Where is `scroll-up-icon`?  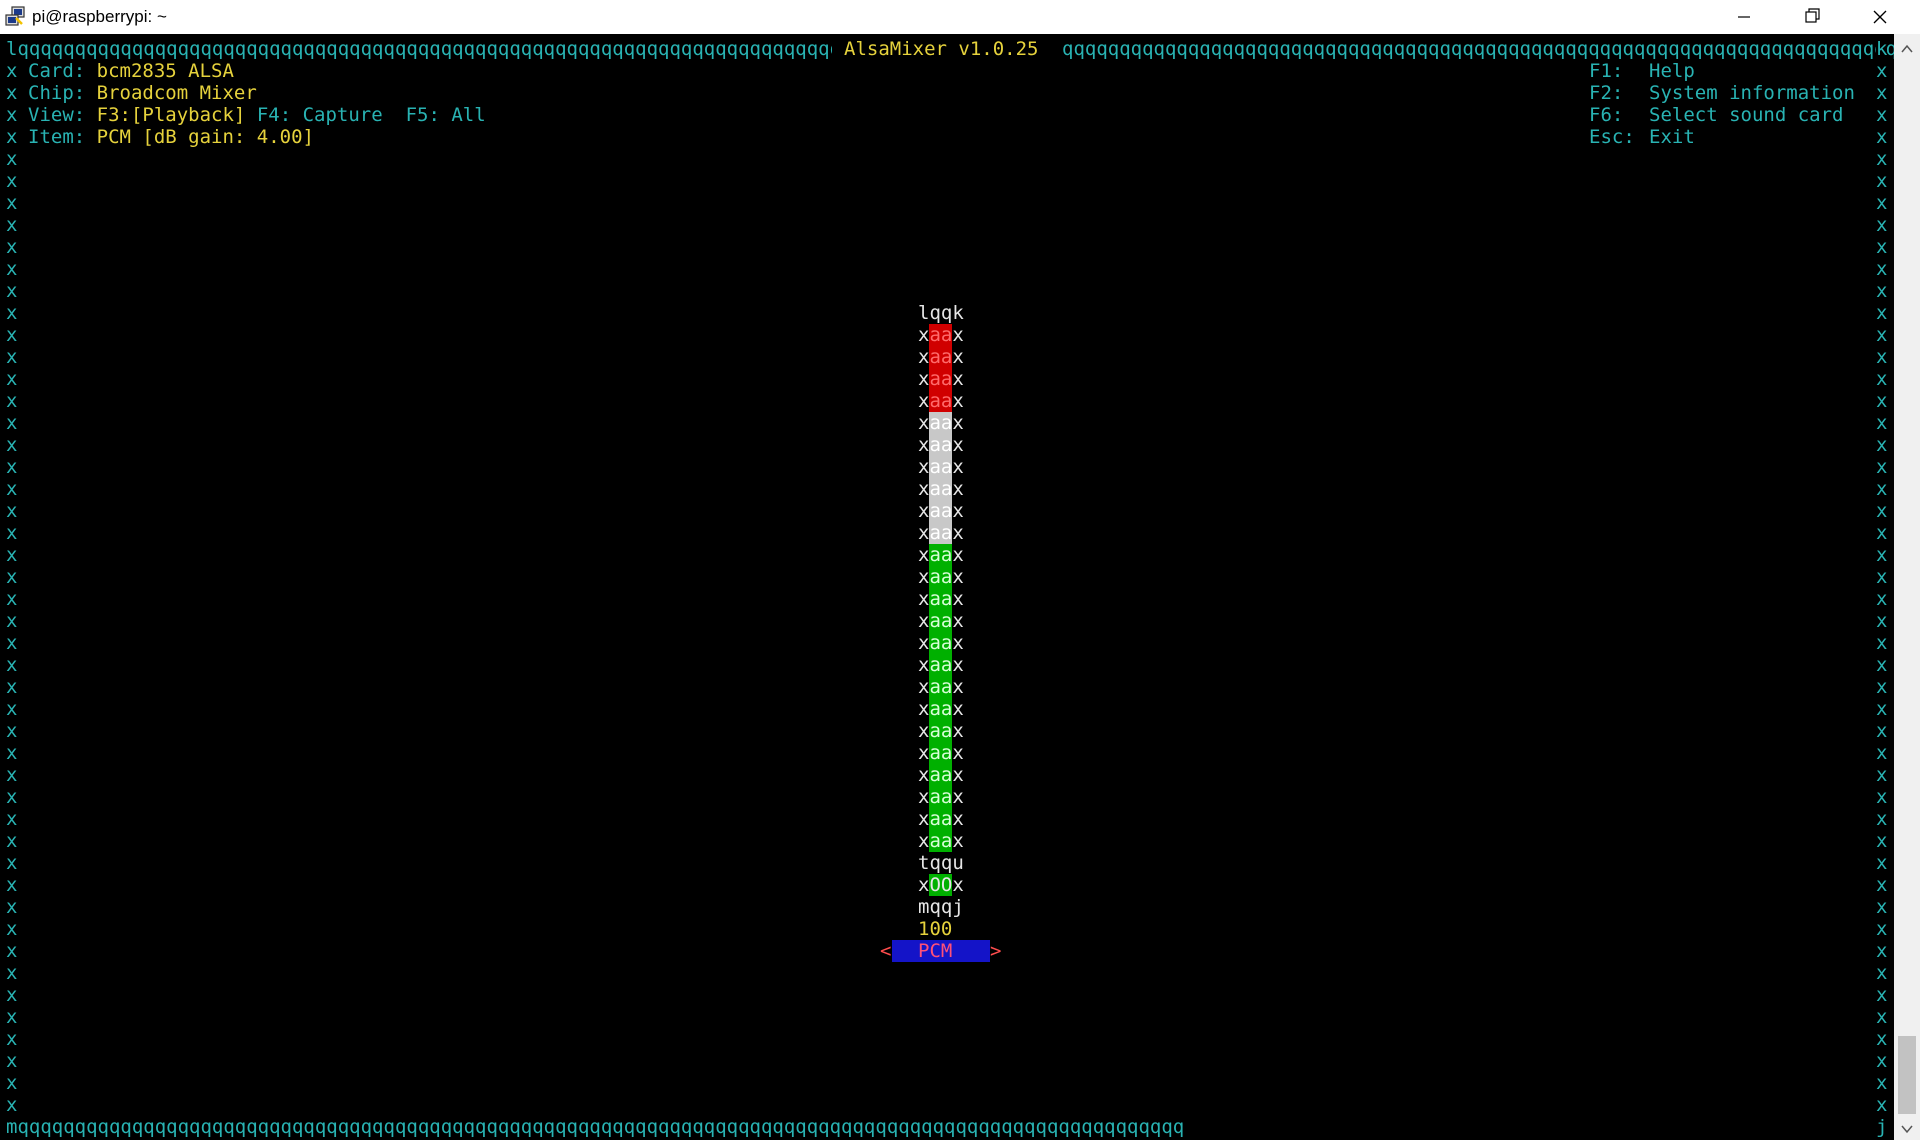 scroll-up-icon is located at coordinates (1907, 49).